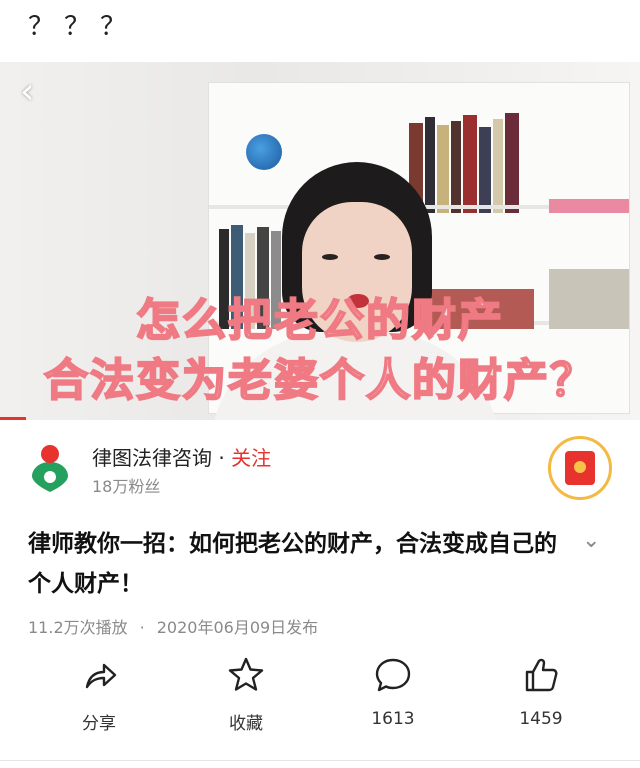  I want to click on favorite-button: 收藏, so click(246, 694).